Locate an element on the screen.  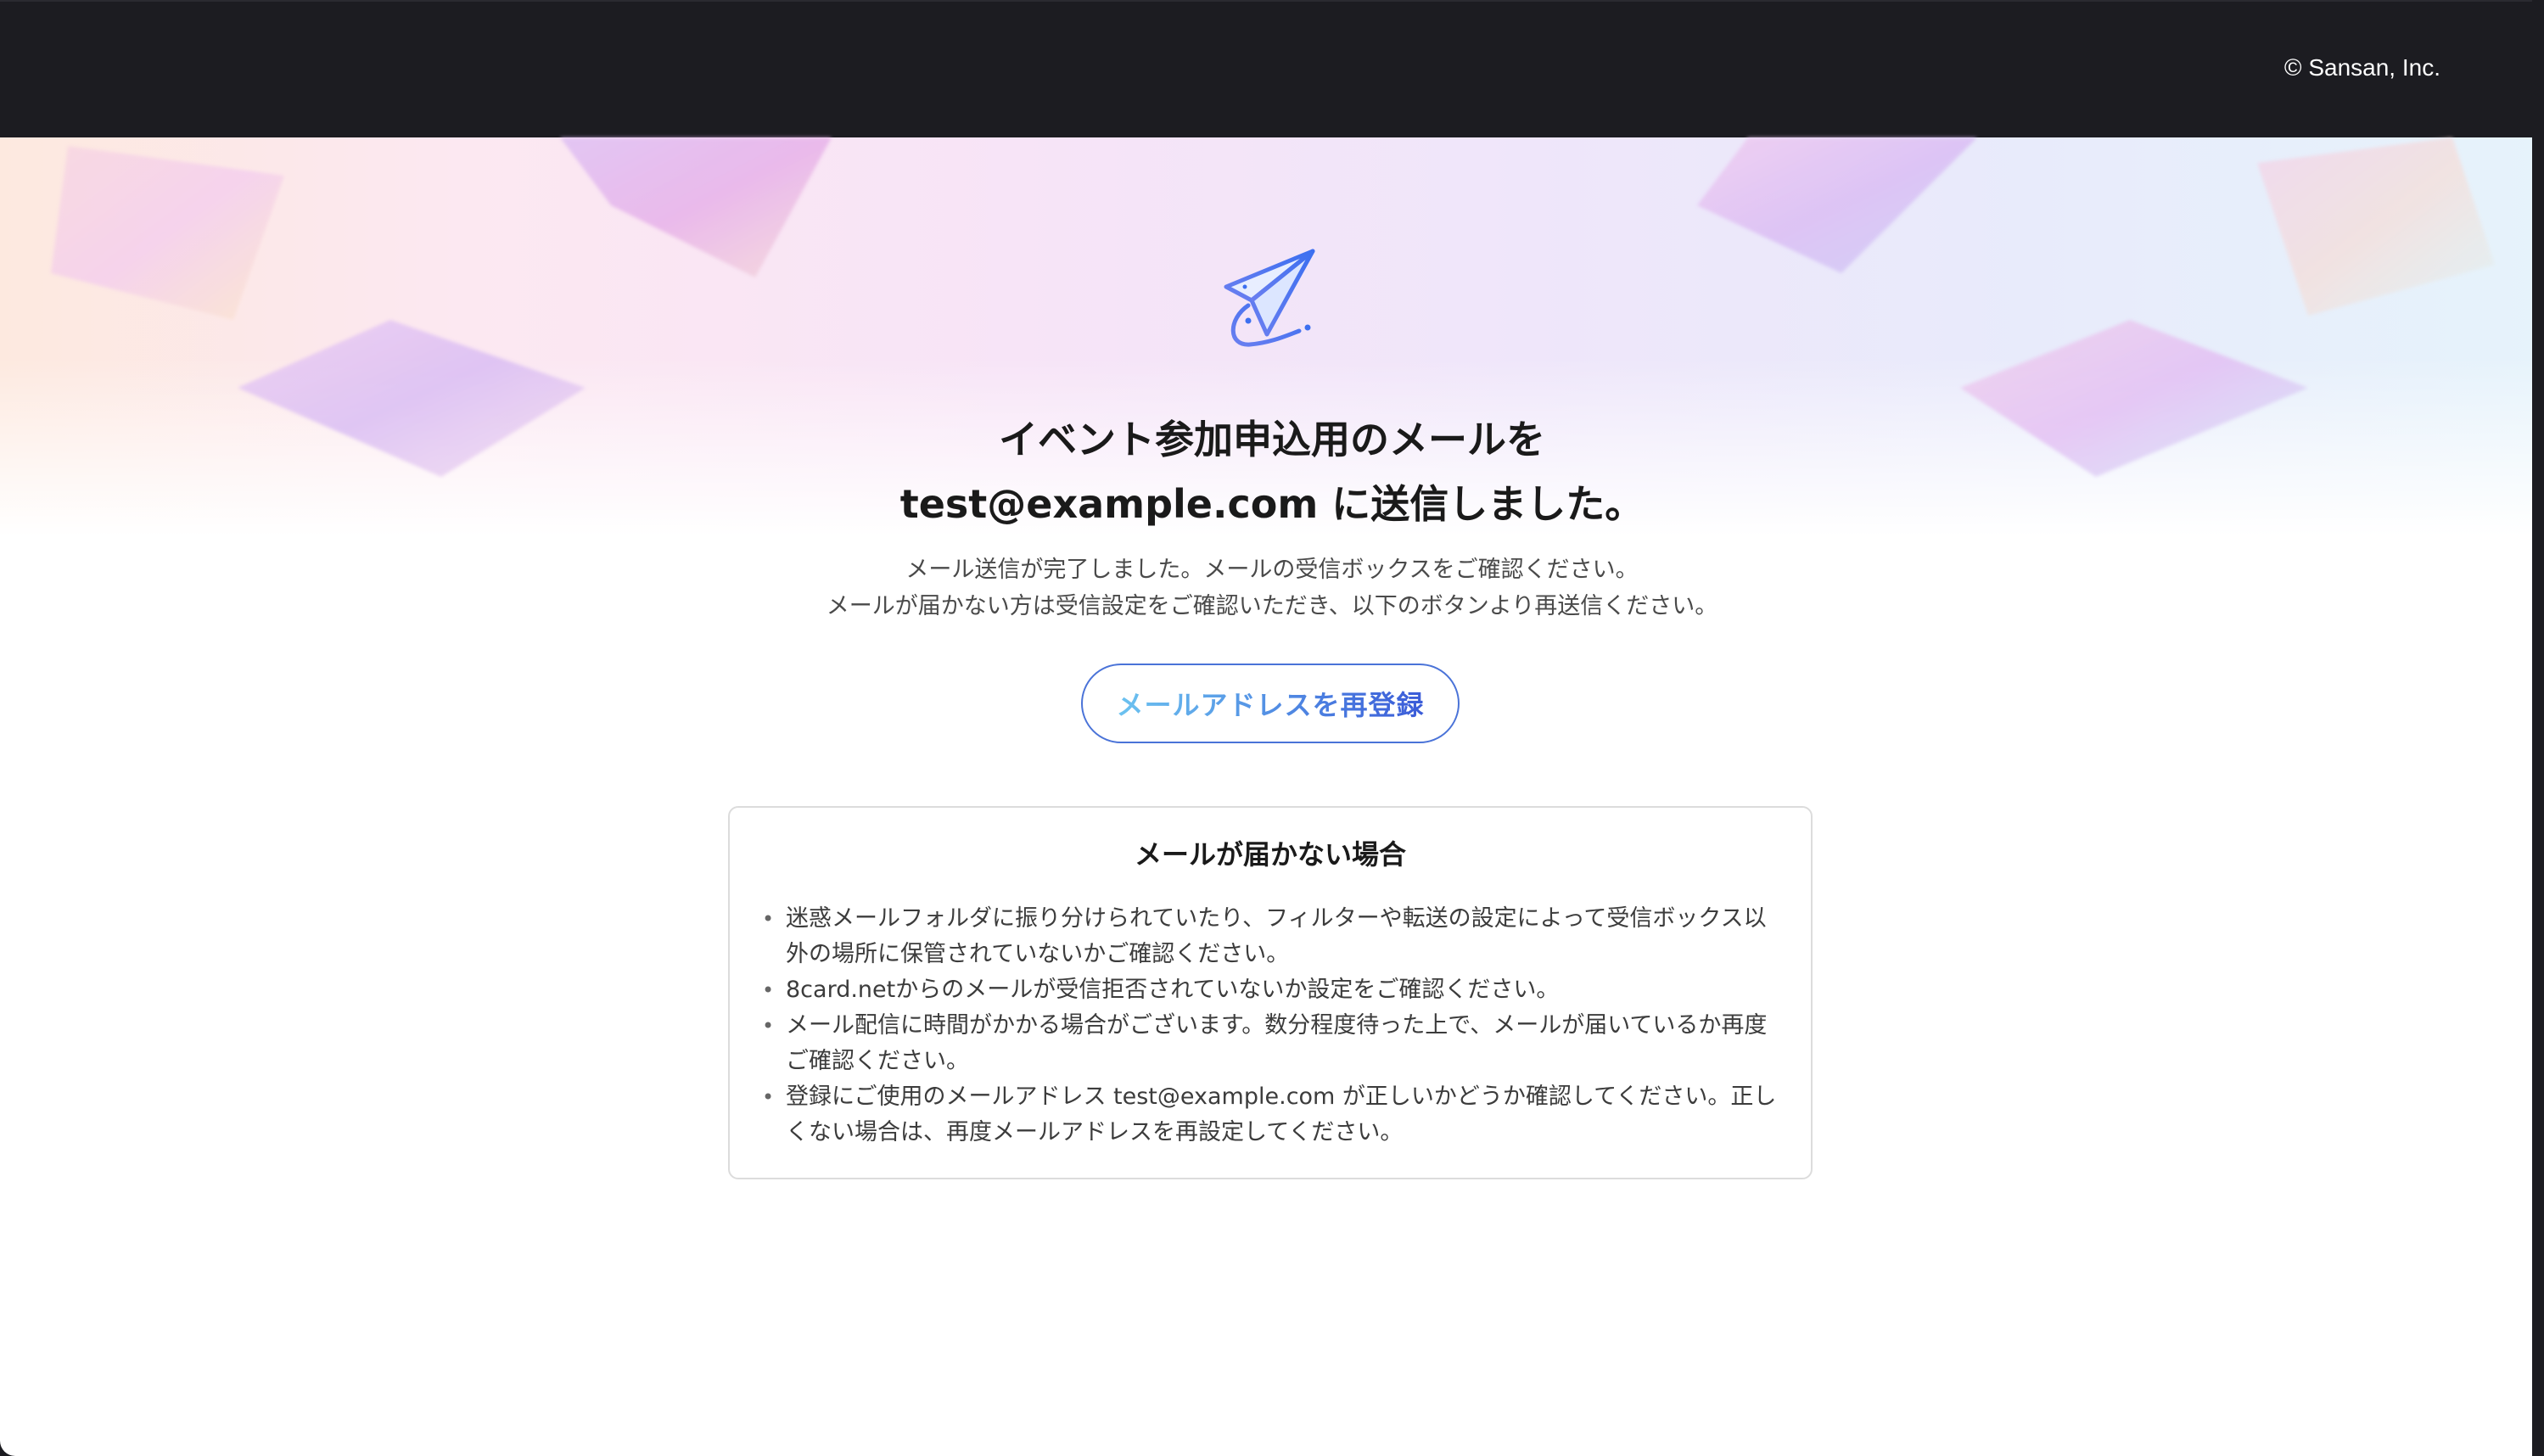
decorative-shape-left-top is located at coordinates (167, 233).